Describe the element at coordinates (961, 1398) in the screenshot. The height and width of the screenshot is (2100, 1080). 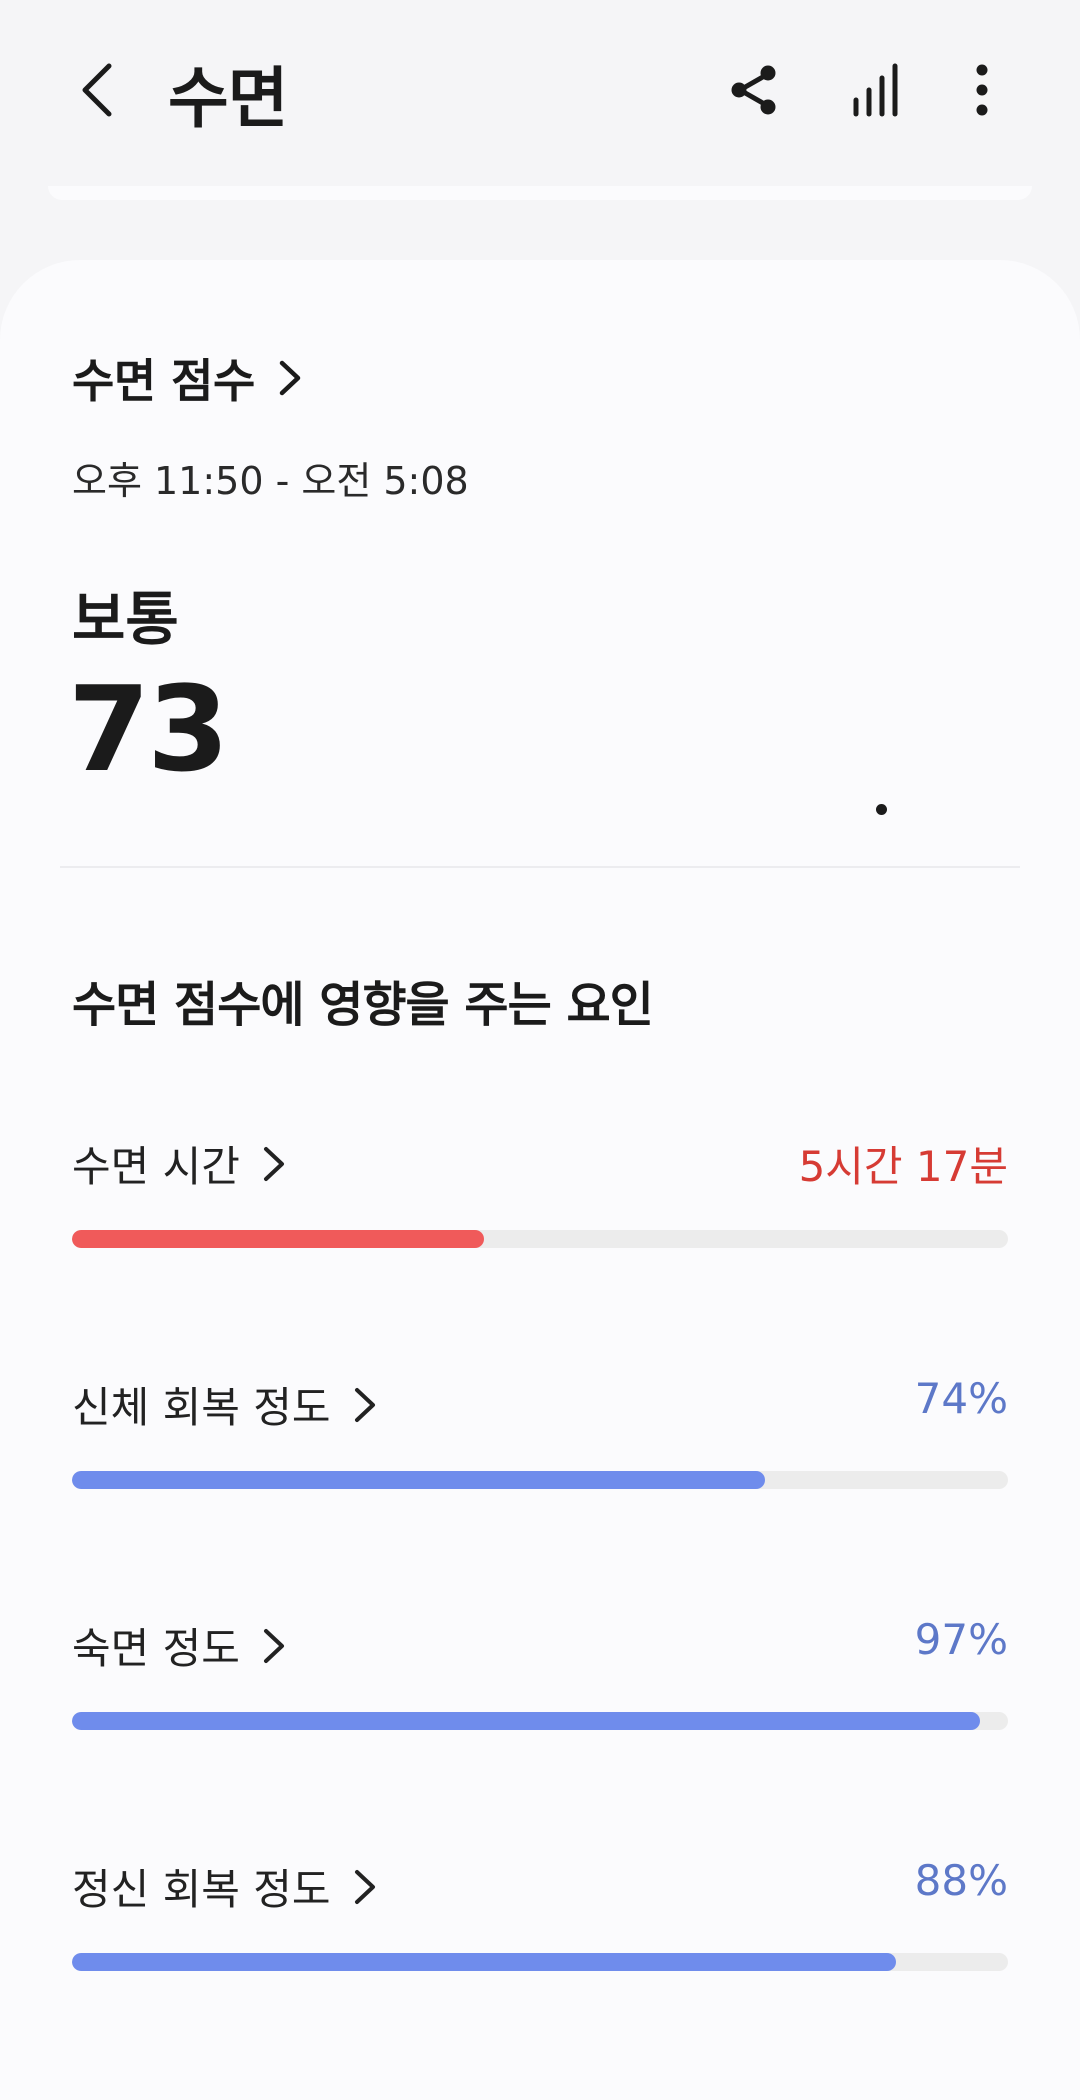
I see `factor-value: 74%` at that location.